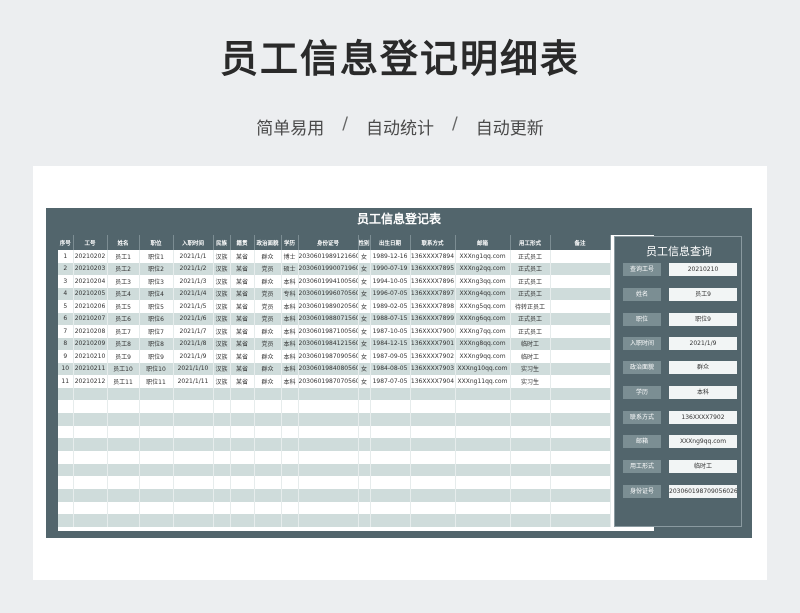  Describe the element at coordinates (433, 318) in the screenshot. I see `table-cell: 136XXXX7899` at that location.